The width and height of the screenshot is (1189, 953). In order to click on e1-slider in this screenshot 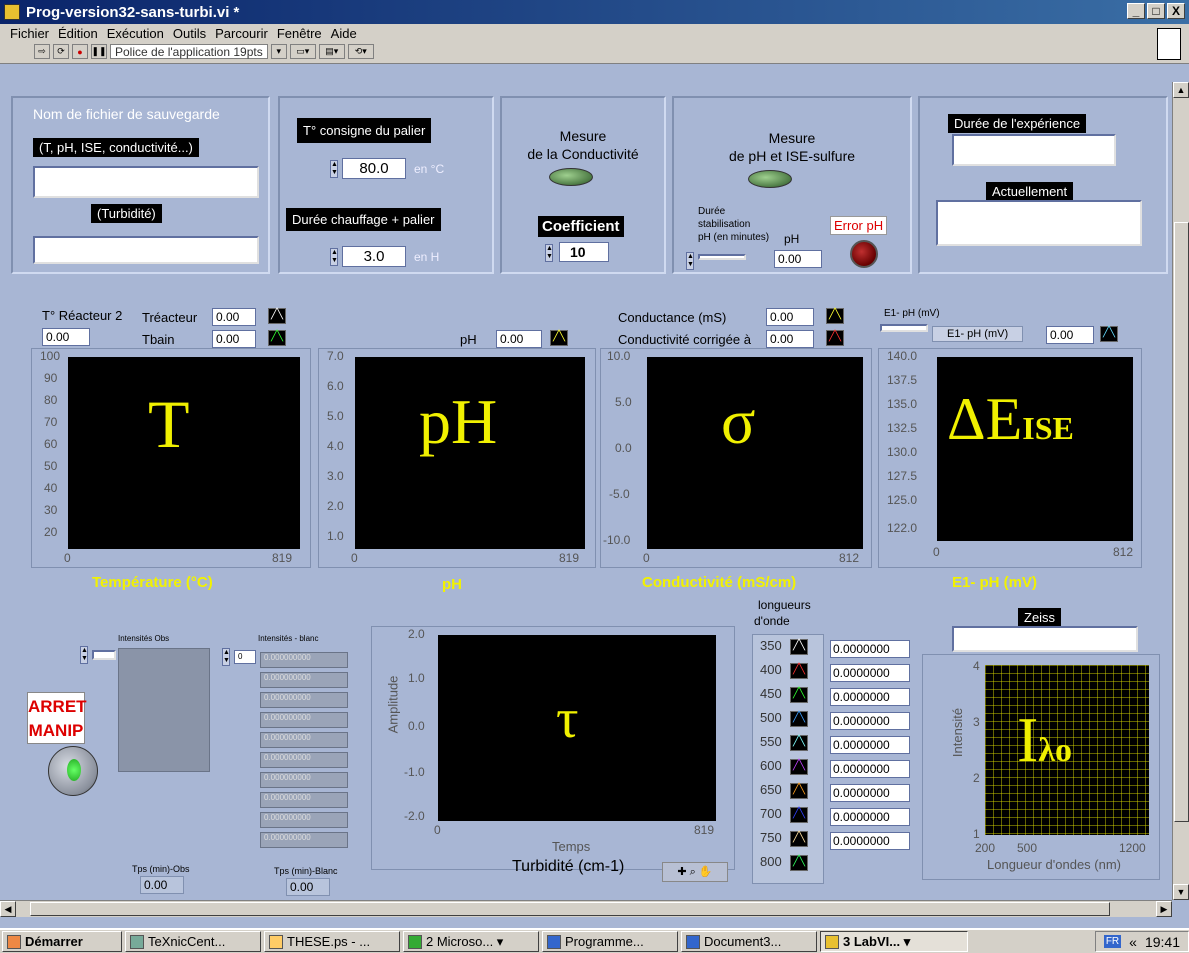, I will do `click(904, 328)`.